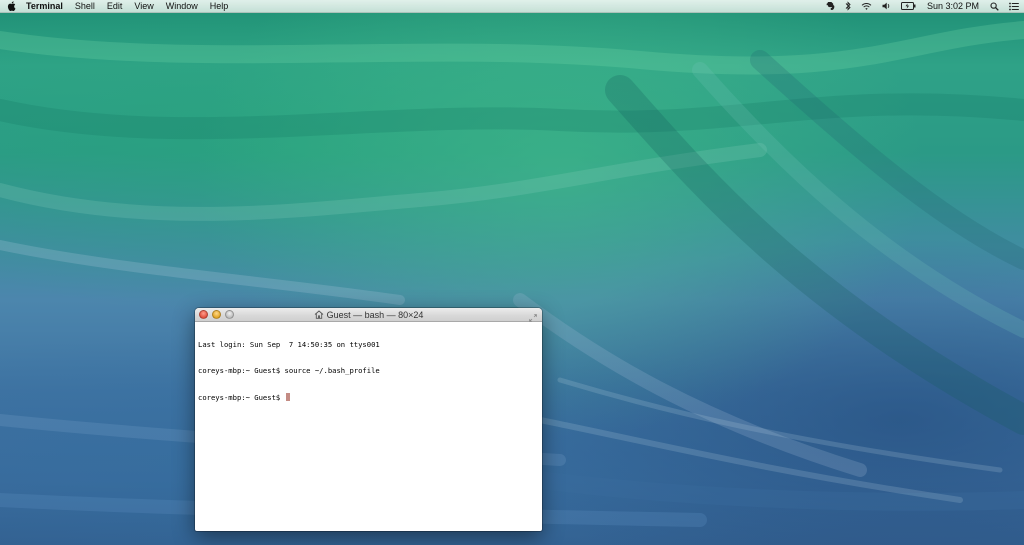  I want to click on evernote-icon, so click(830, 6).